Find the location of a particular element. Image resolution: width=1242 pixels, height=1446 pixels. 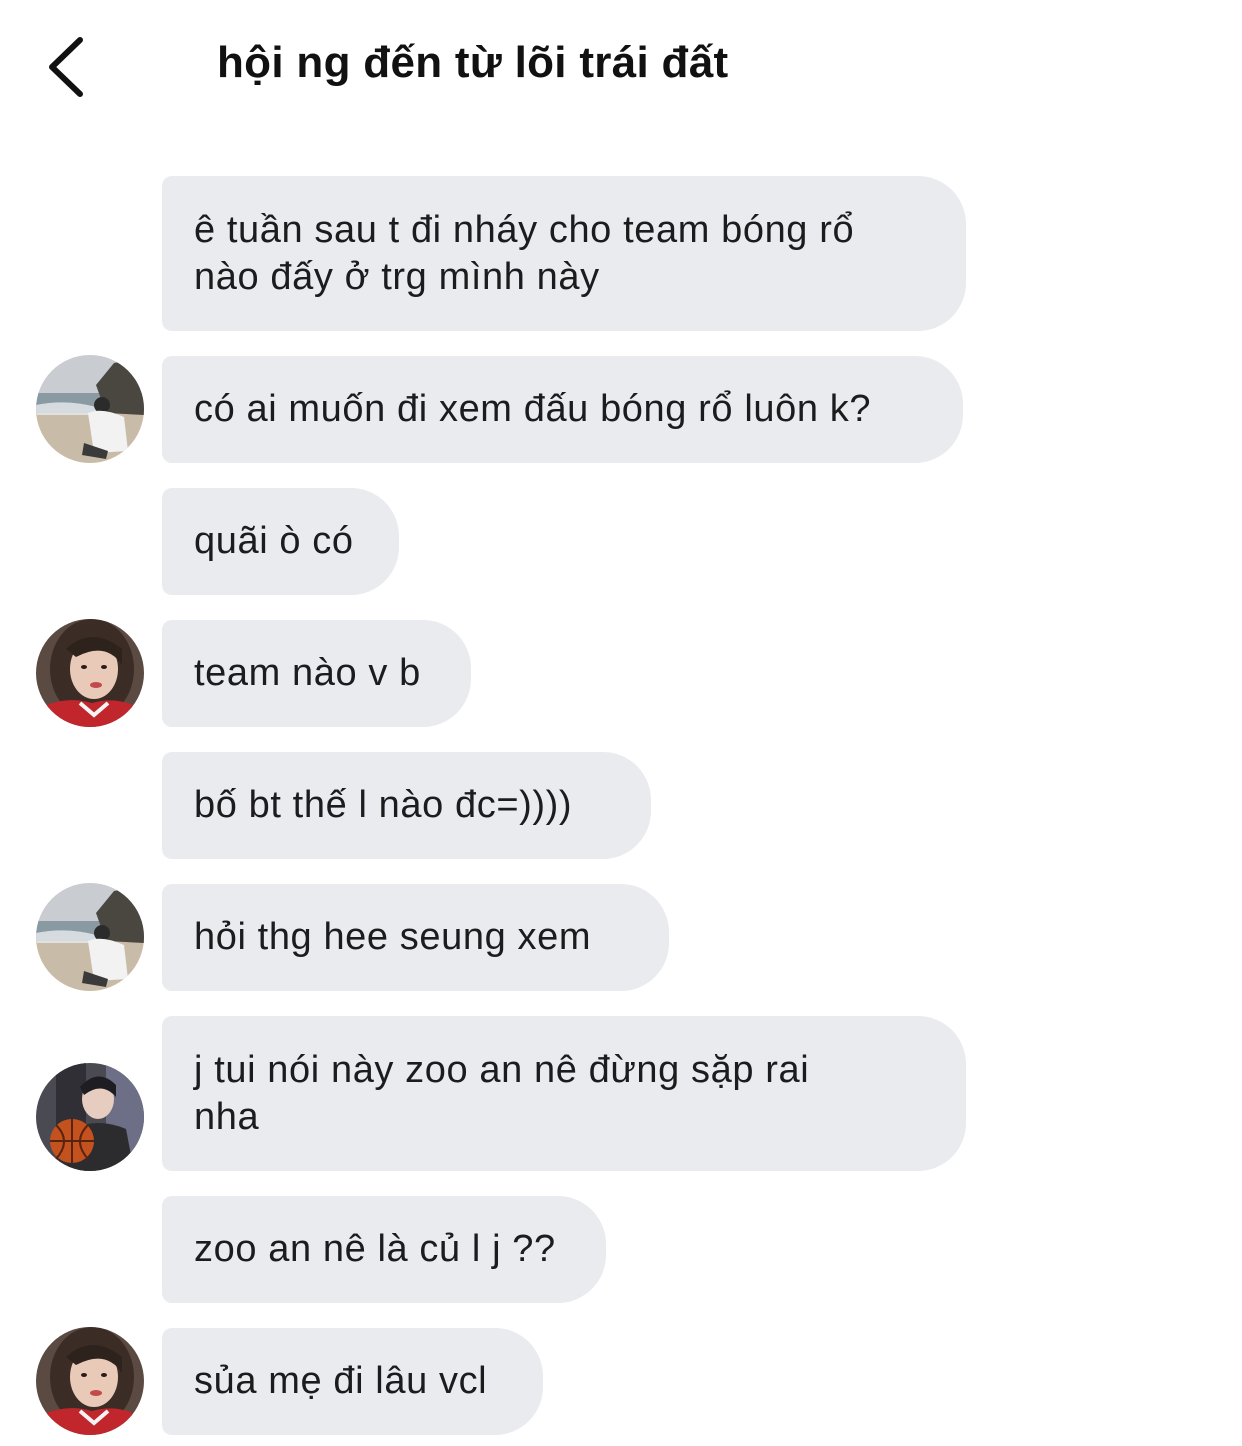

message-bubble: j tui nói này zoo an nê đừng sặp rai nha is located at coordinates (564, 1093).